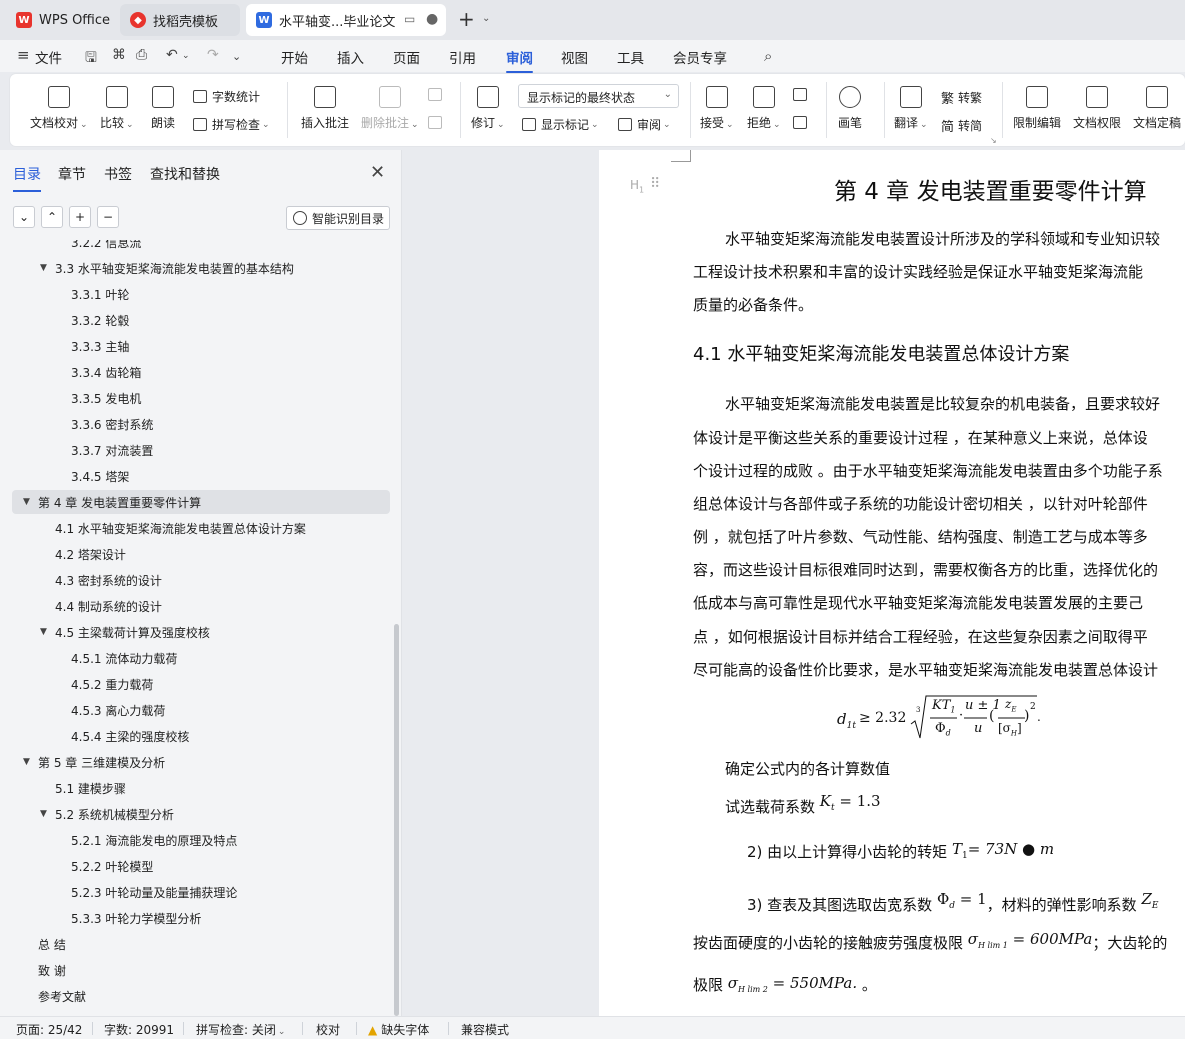  Describe the element at coordinates (1037, 108) in the screenshot. I see `restrict-edit-button: 限制编辑` at that location.